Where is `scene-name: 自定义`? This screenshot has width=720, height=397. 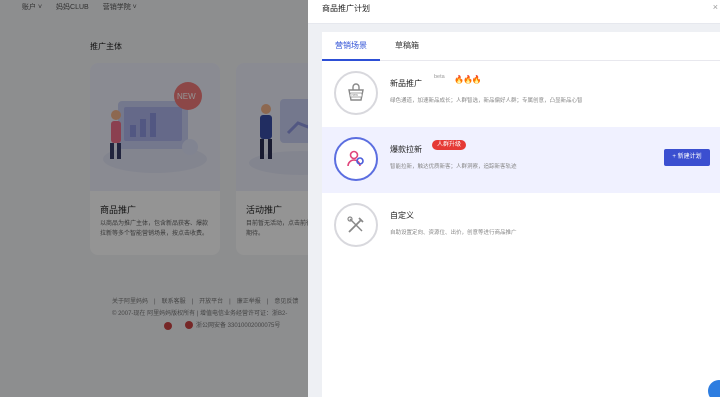
scene-name: 自定义 is located at coordinates (402, 215).